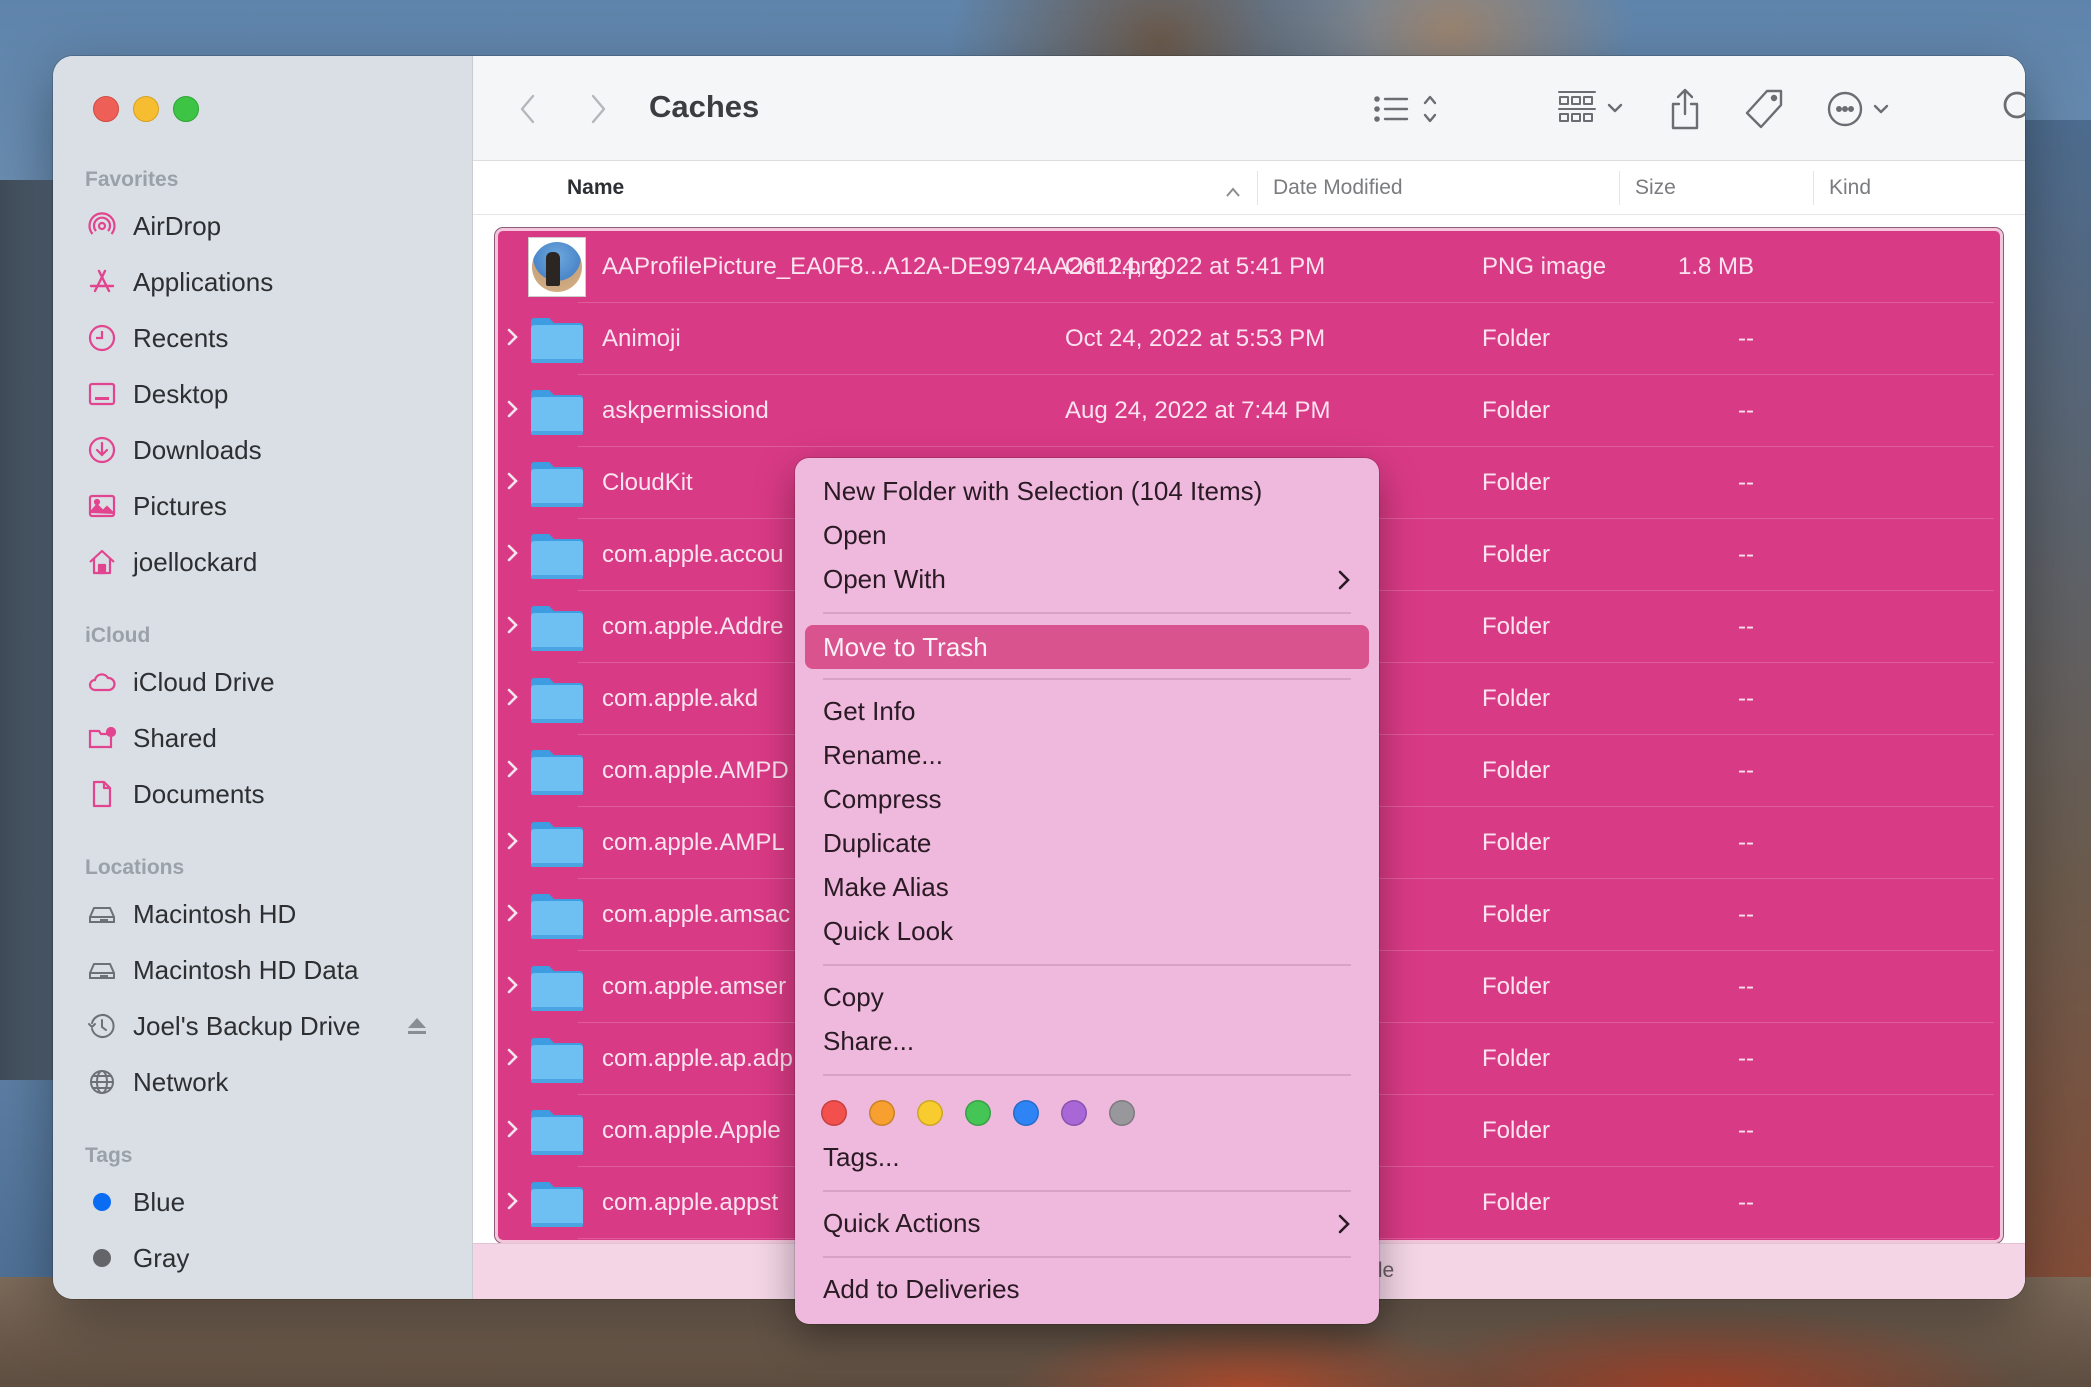  I want to click on column-date-modified: Date Modified, so click(1338, 188).